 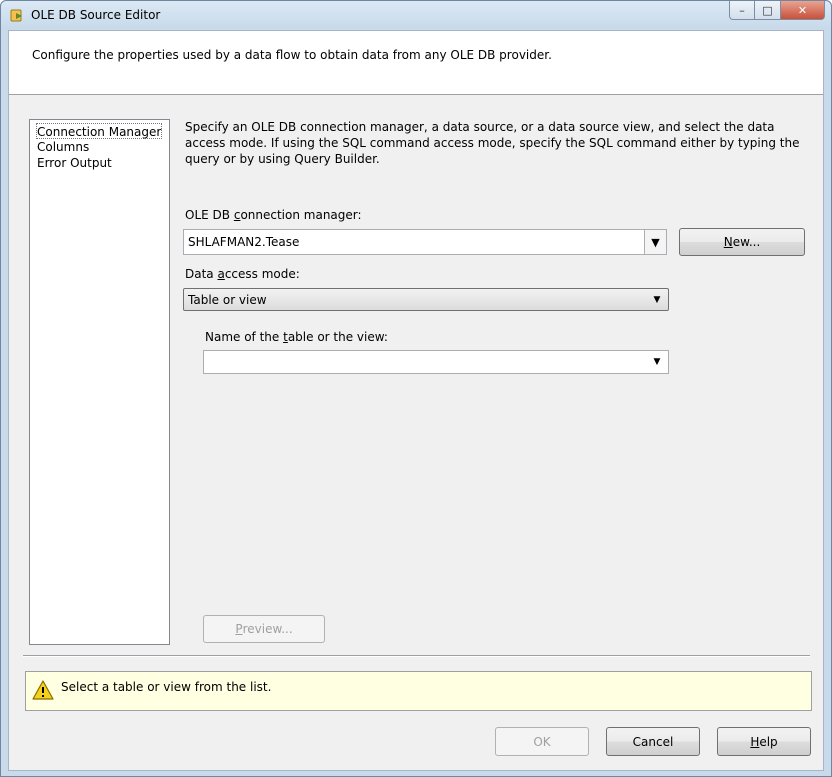 I want to click on status-message: Select a table or view from the list., so click(x=166, y=687).